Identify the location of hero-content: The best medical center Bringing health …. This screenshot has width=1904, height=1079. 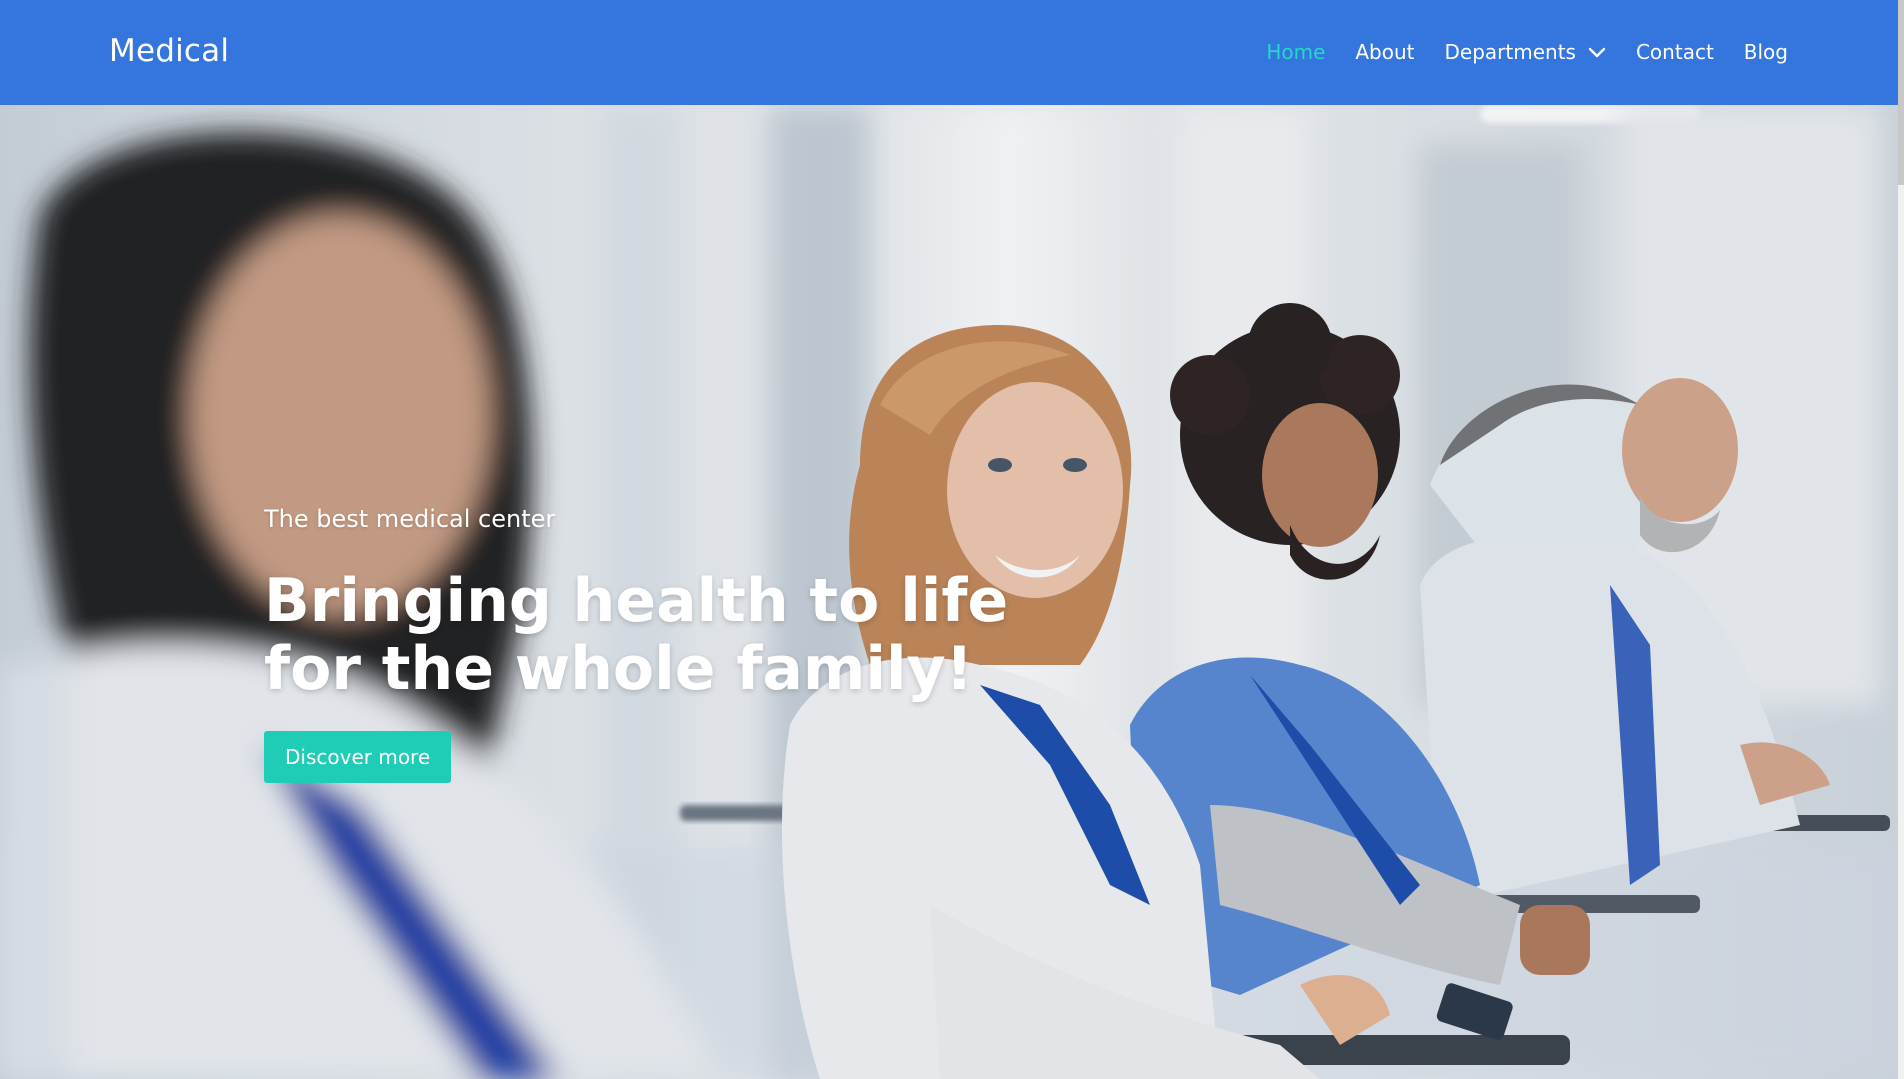
(644, 644).